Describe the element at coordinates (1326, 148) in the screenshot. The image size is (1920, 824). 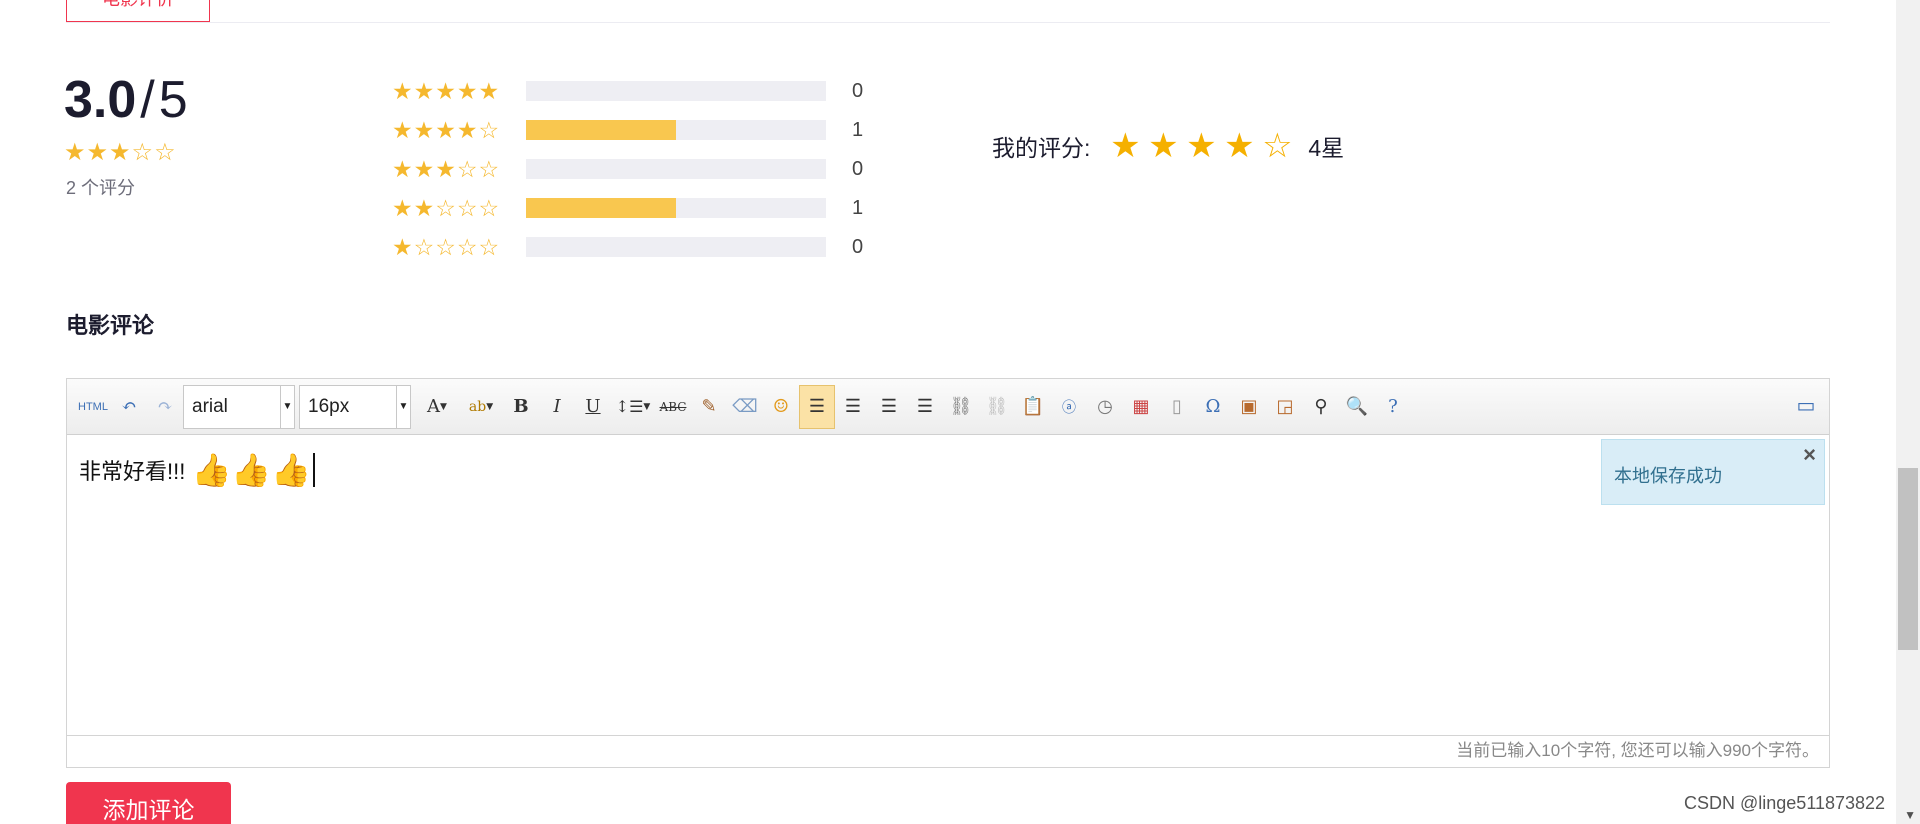
I see `my-rating-text: 4星` at that location.